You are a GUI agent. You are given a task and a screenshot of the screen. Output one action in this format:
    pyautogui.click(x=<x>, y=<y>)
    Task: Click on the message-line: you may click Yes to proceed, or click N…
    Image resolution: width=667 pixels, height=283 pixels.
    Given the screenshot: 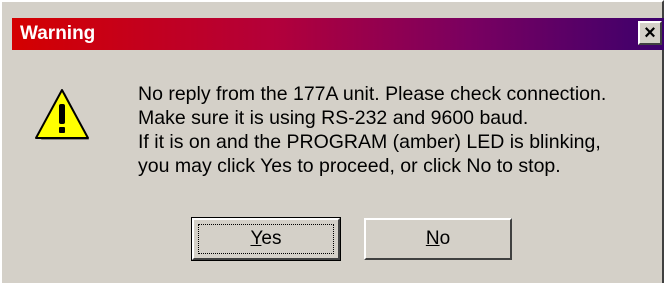 What is the action you would take?
    pyautogui.click(x=349, y=166)
    